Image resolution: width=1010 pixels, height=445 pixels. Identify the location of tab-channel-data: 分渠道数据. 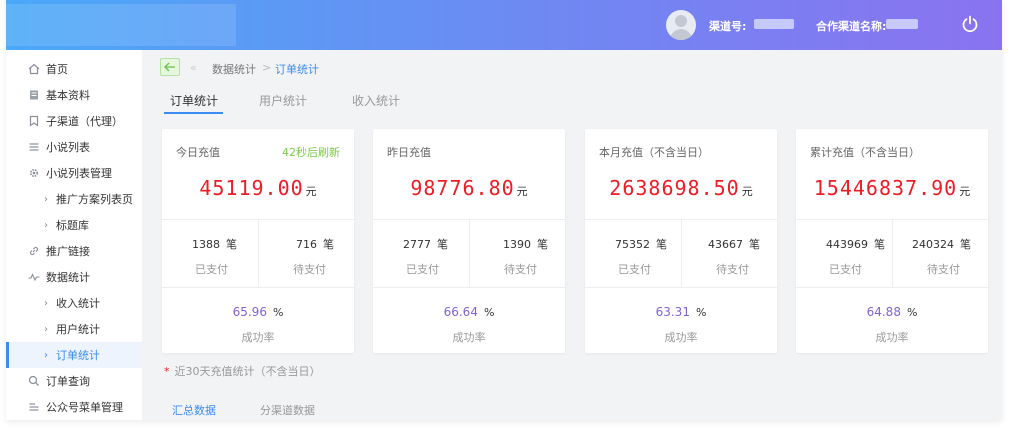
(287, 410).